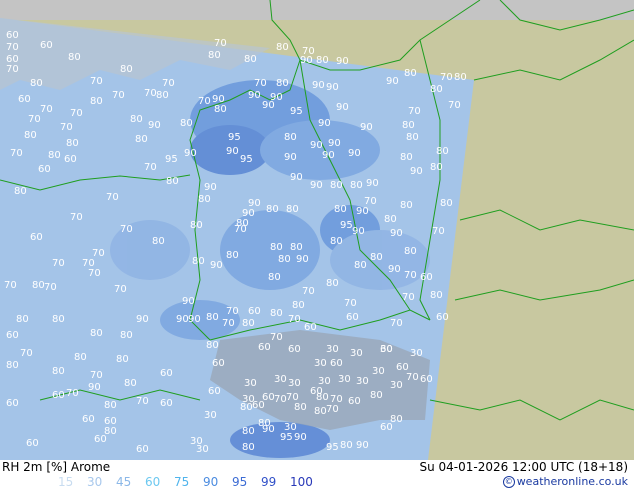 The image size is (634, 490). I want to click on legend-entry: 30, so click(95, 482).